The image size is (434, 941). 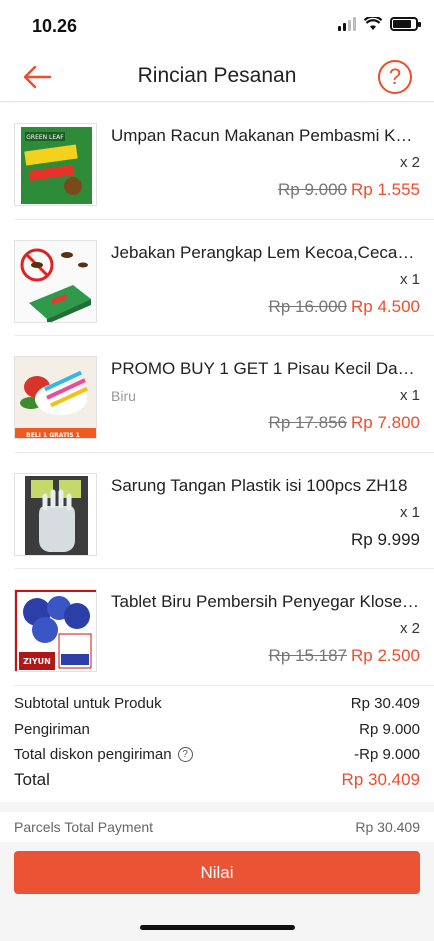 I want to click on price-group: Rp 17.856 Rp 7.800, so click(x=344, y=423).